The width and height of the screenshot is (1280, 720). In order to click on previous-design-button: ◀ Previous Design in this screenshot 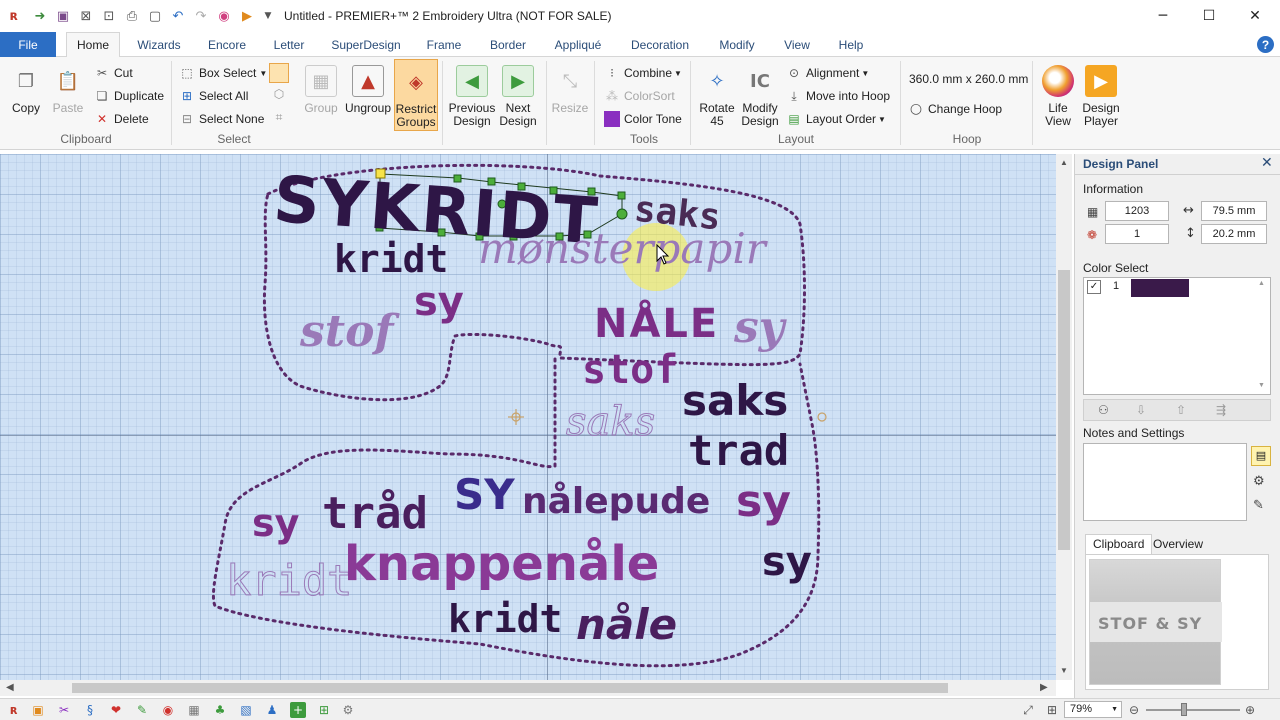, I will do `click(472, 93)`.